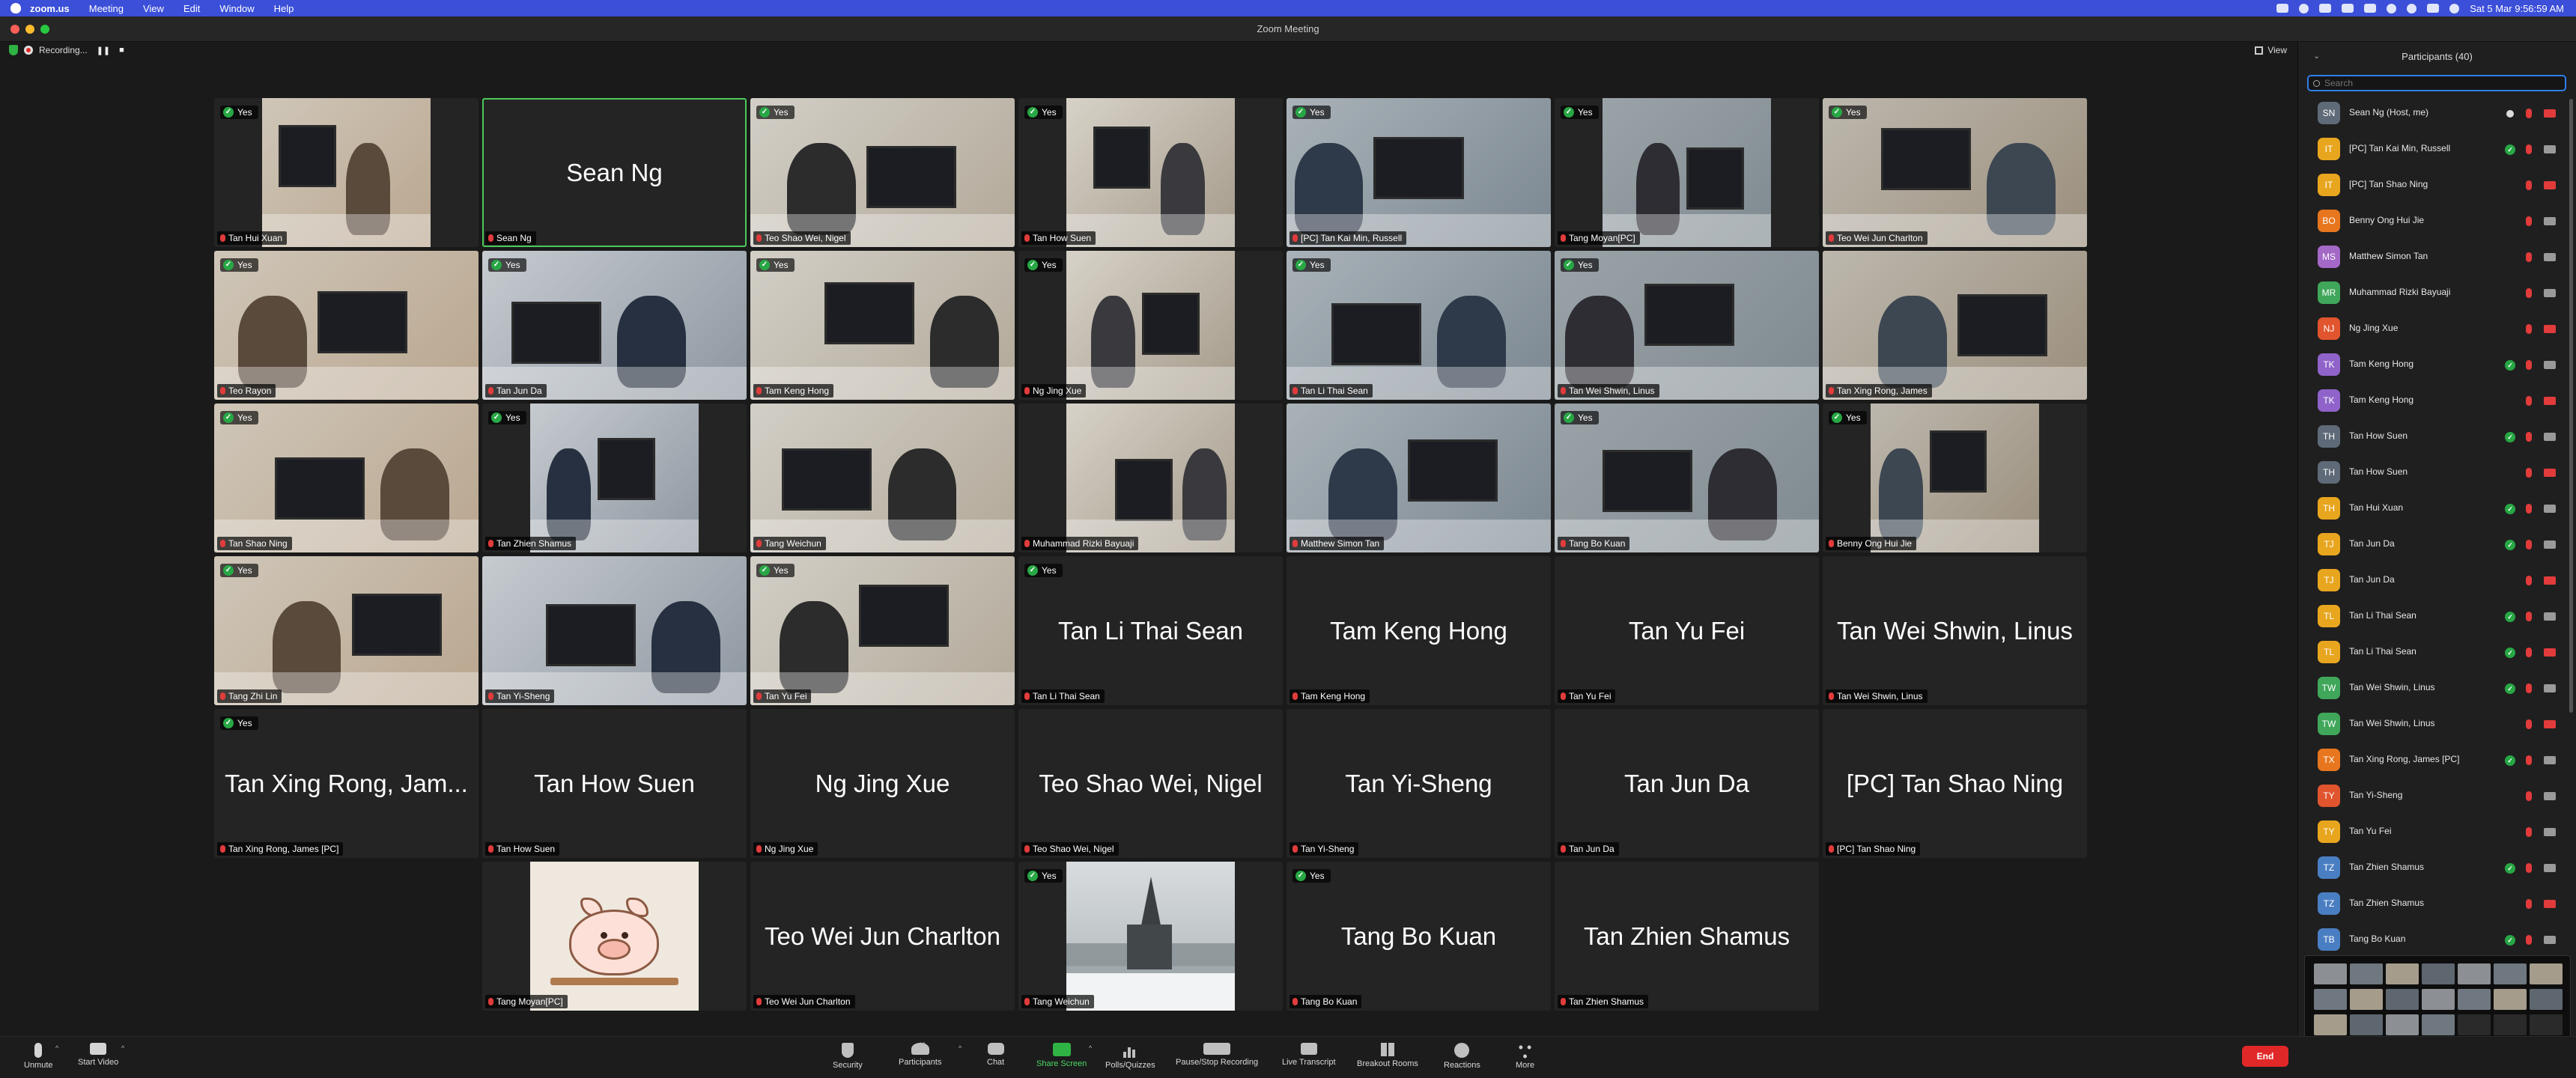 This screenshot has width=2576, height=1078. I want to click on participant-row: MS Matthew Simon Tan, so click(2437, 257).